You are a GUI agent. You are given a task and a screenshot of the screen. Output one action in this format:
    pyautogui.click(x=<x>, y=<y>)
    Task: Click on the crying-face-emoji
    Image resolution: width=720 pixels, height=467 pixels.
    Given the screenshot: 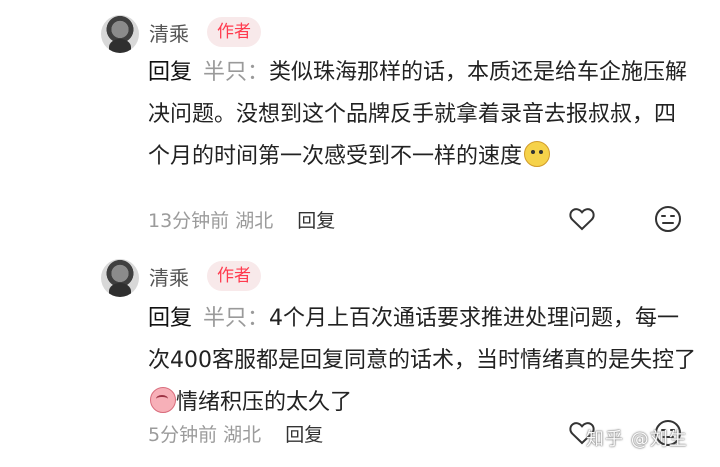 What is the action you would take?
    pyautogui.click(x=163, y=400)
    